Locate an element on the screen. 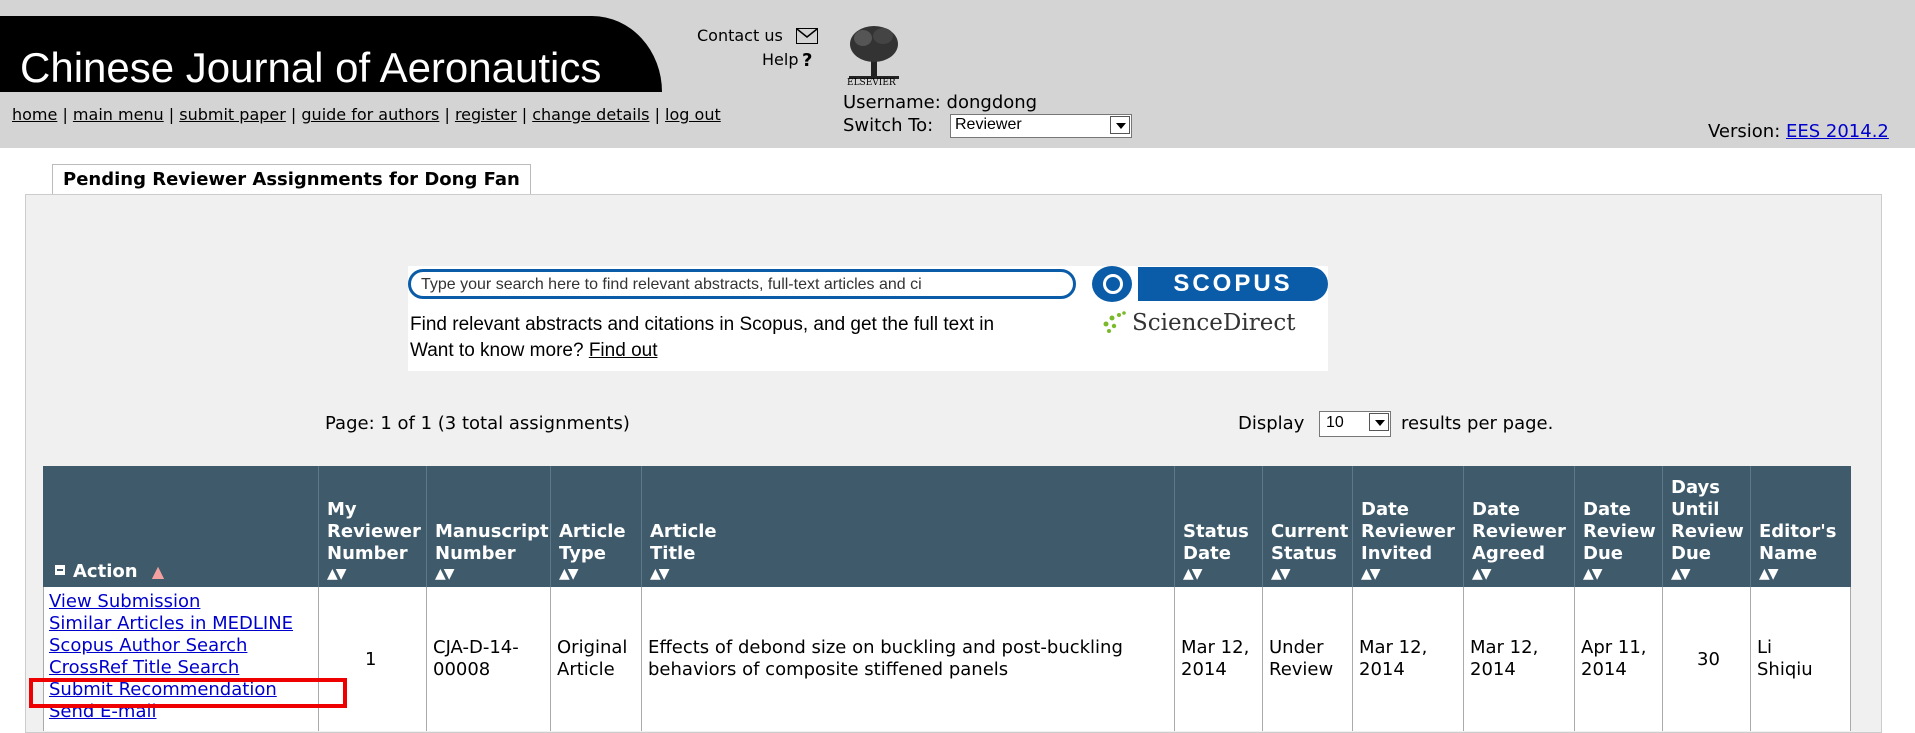 This screenshot has height=733, width=1915. article-type-cell: Original Article is located at coordinates (596, 659).